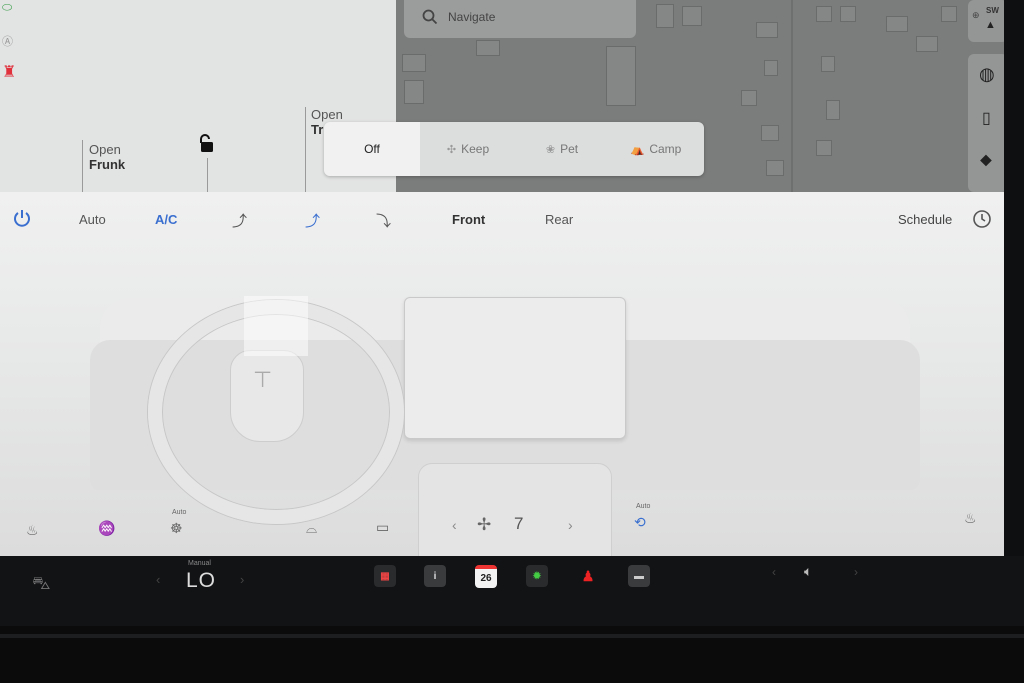 The width and height of the screenshot is (1024, 683). Describe the element at coordinates (559, 219) in the screenshot. I see `rear-tab: Rear` at that location.